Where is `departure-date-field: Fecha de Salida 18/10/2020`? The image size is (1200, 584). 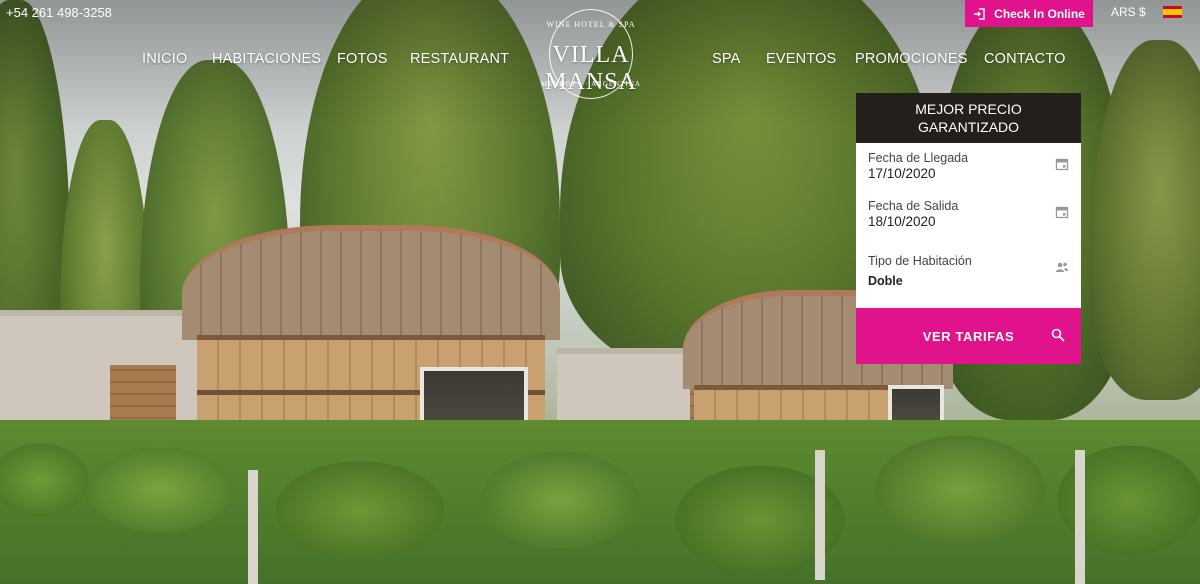 departure-date-field: Fecha de Salida 18/10/2020 is located at coordinates (968, 214).